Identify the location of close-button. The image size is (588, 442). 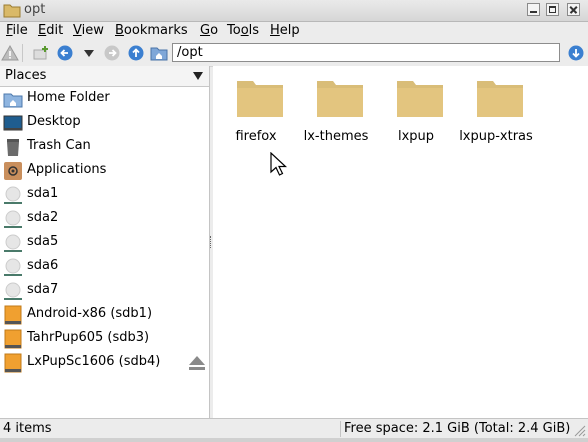
(573, 9).